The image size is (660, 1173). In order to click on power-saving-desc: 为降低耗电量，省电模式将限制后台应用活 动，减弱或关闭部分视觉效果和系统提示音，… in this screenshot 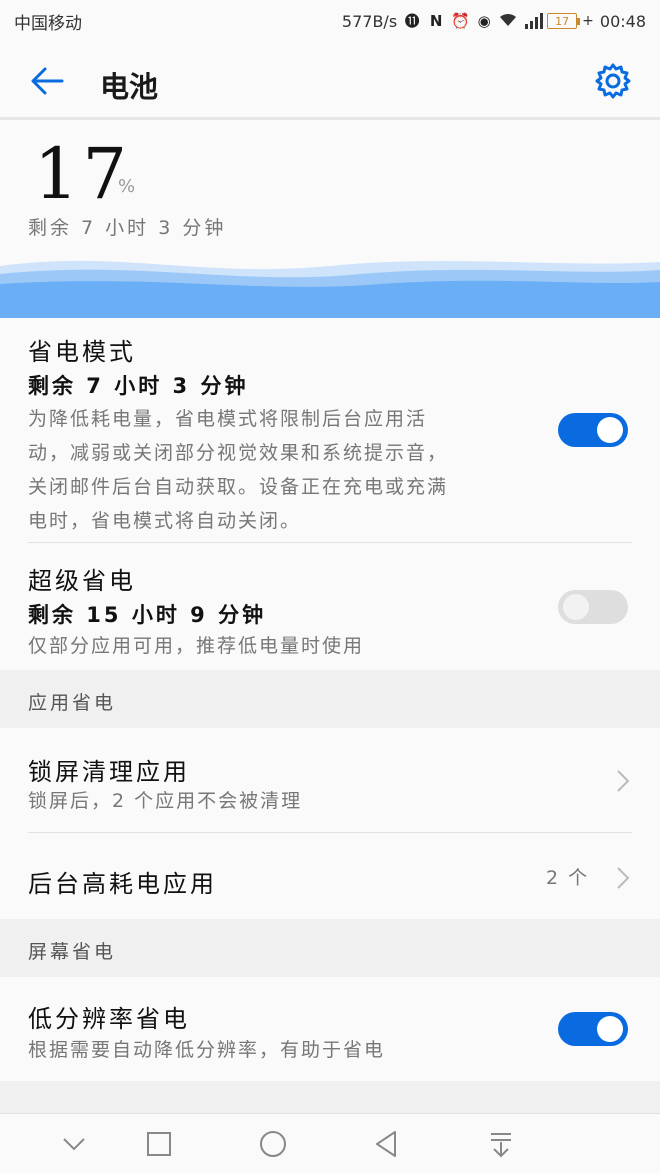, I will do `click(238, 470)`.